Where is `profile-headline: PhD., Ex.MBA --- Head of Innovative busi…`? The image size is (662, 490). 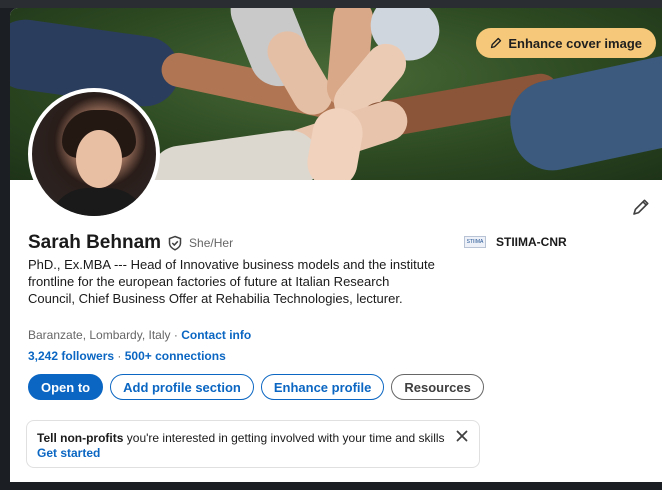
profile-headline: PhD., Ex.MBA --- Head of Innovative busi… is located at coordinates (231, 281).